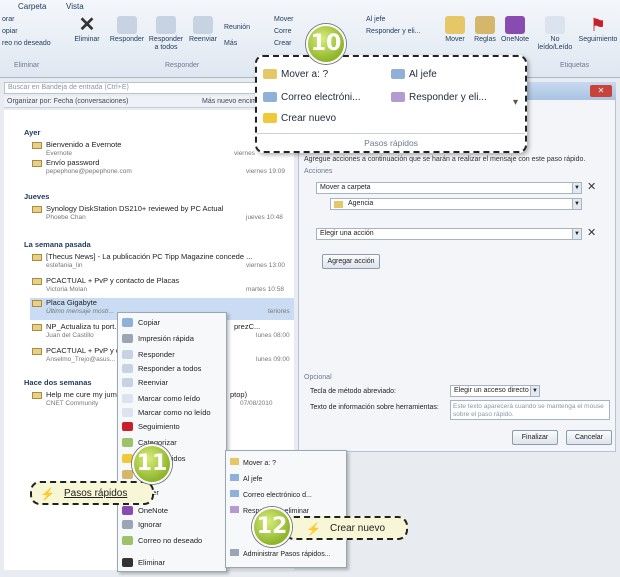  Describe the element at coordinates (398, 74) in the screenshot. I see `forward-mail-icon` at that location.